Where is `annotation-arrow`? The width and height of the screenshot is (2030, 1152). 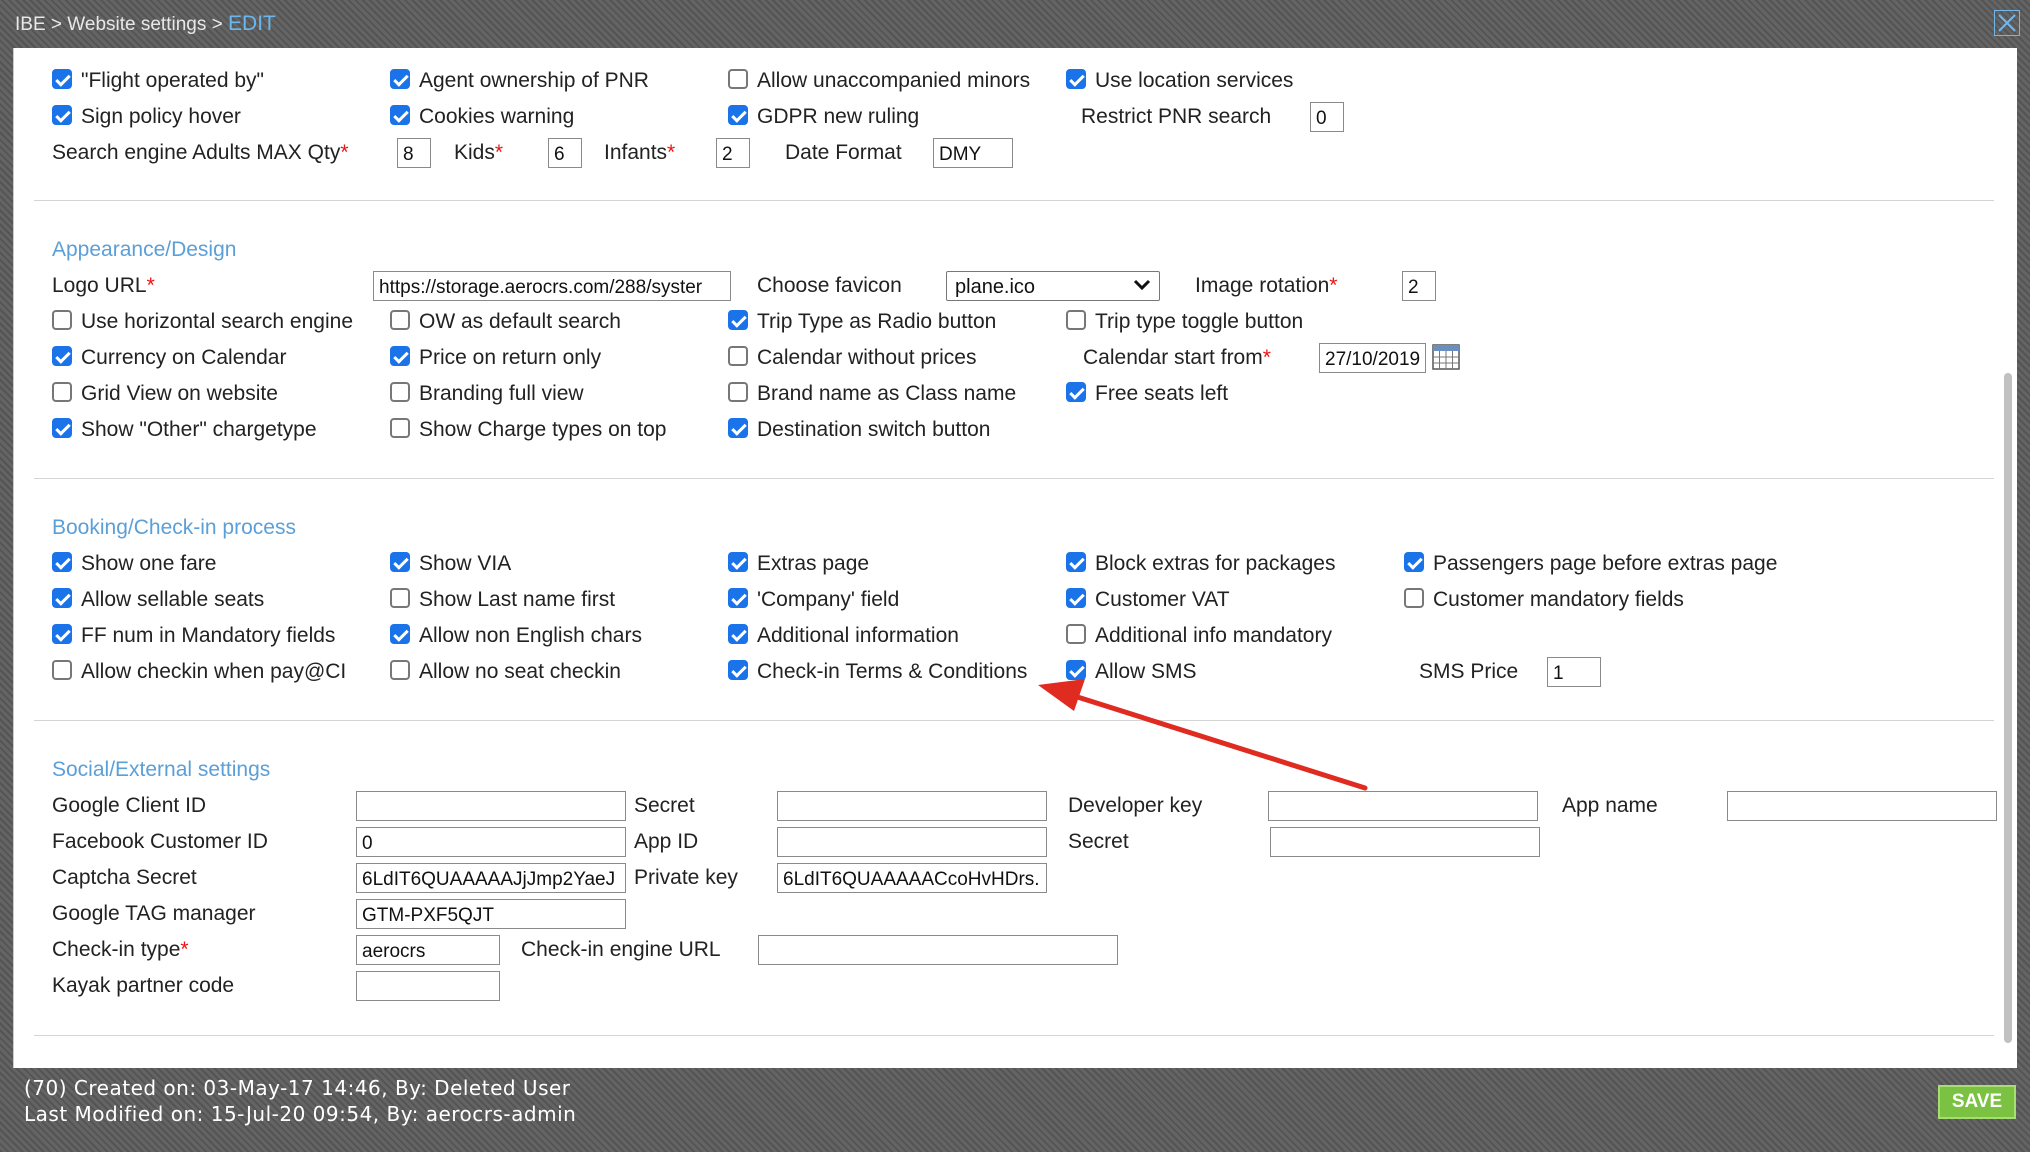 annotation-arrow is located at coordinates (1203, 735).